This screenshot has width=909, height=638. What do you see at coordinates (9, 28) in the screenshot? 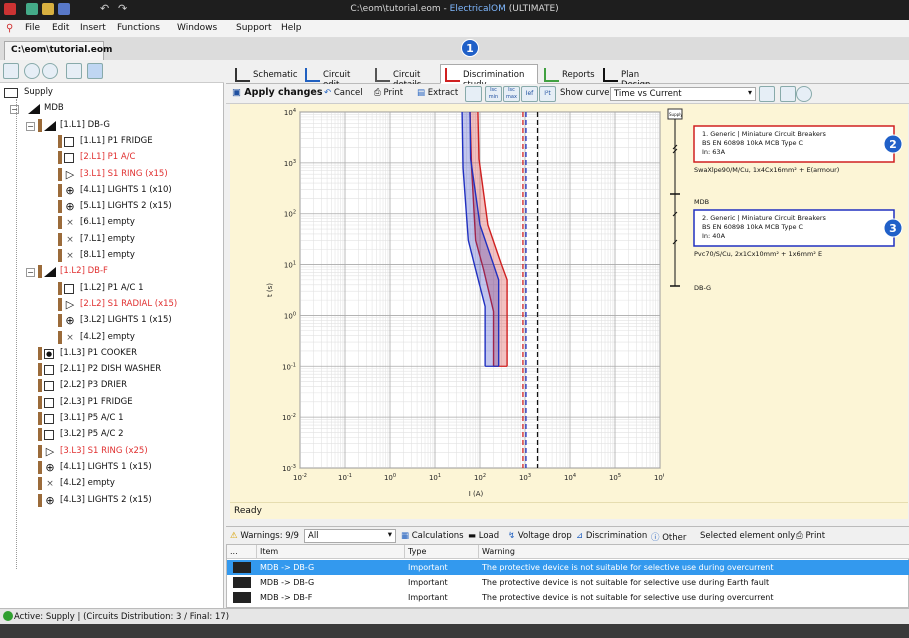
I see `app-menu-icon: ⚲` at bounding box center [9, 28].